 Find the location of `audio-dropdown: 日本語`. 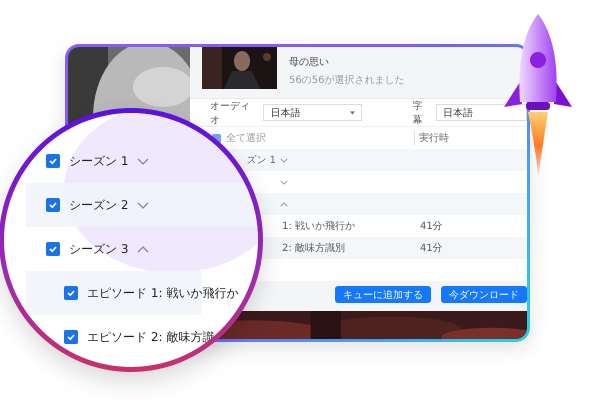

audio-dropdown: 日本語 is located at coordinates (312, 112).